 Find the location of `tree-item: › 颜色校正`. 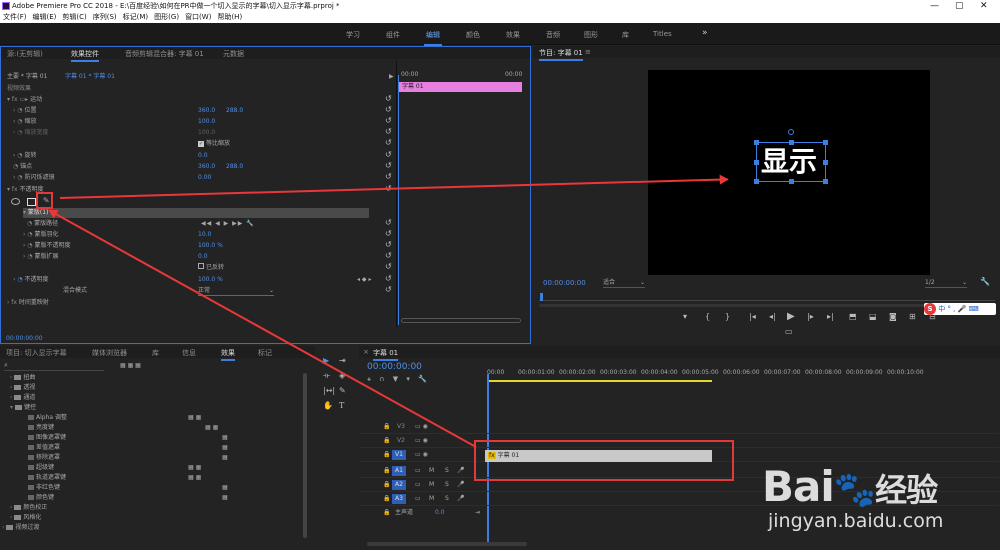

tree-item: › 颜色校正 is located at coordinates (28, 508).